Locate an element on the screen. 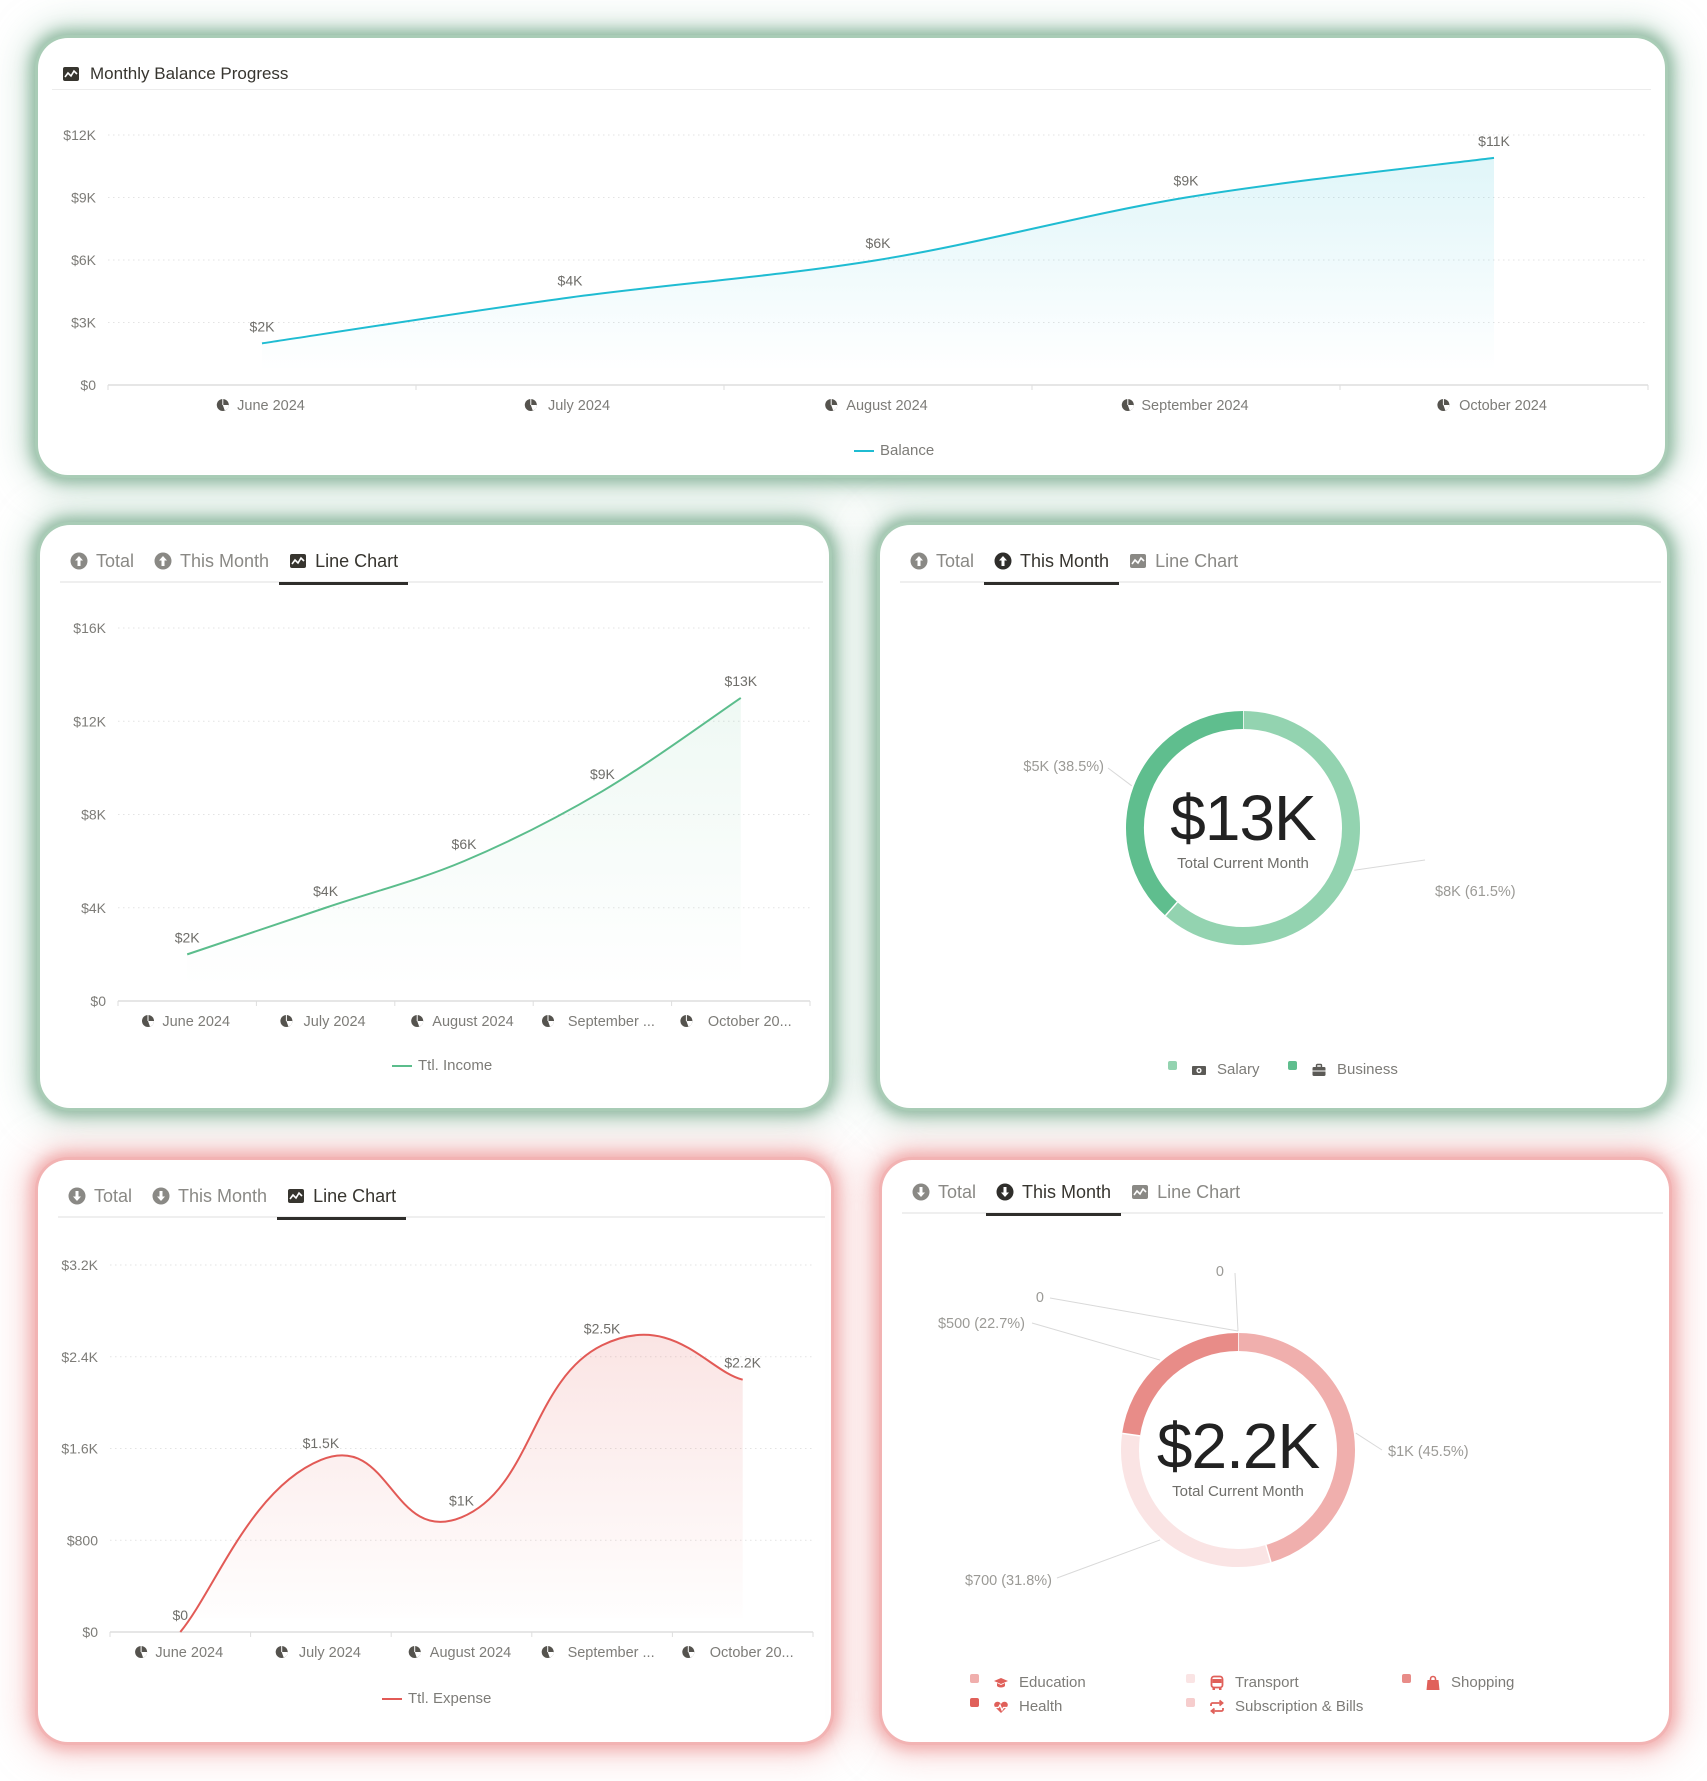 The height and width of the screenshot is (1781, 1707). money-icon is located at coordinates (1199, 1070).